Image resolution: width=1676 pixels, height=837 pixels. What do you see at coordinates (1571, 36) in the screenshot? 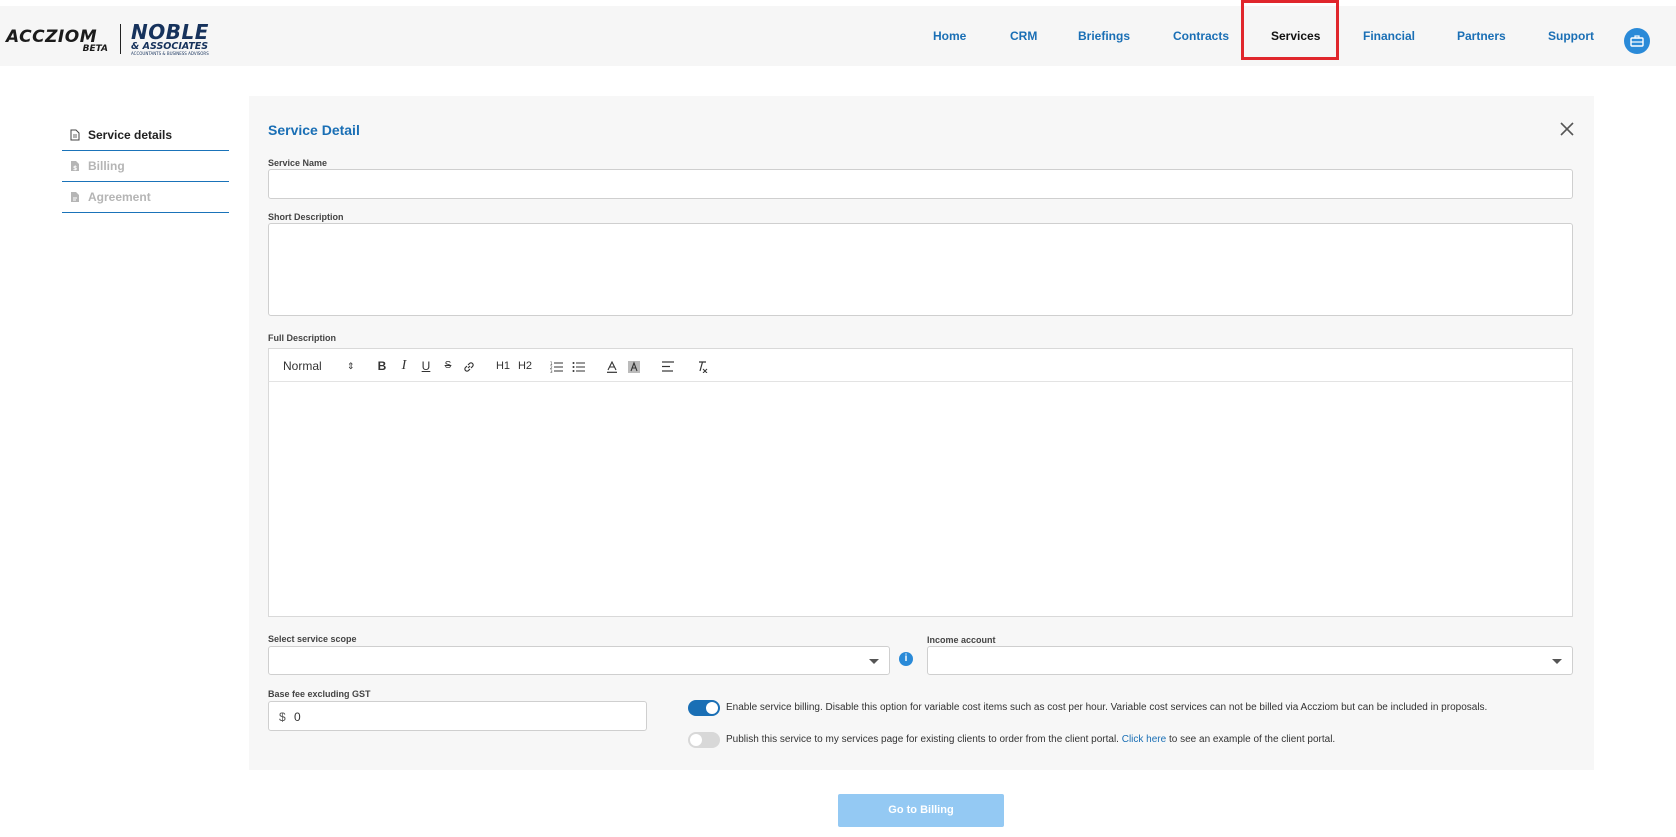
I see `nav-support: Support` at bounding box center [1571, 36].